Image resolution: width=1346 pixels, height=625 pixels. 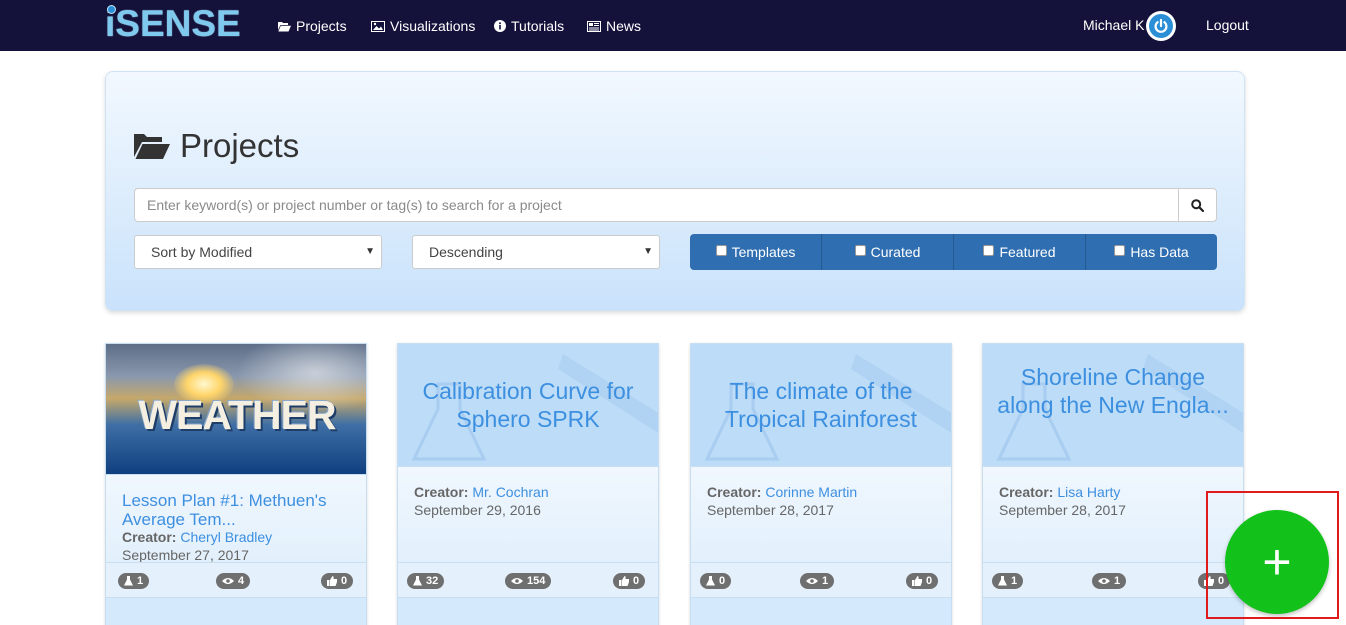 I want to click on project-card-header: Calibration Curve for Sphero SPRK, so click(x=528, y=405).